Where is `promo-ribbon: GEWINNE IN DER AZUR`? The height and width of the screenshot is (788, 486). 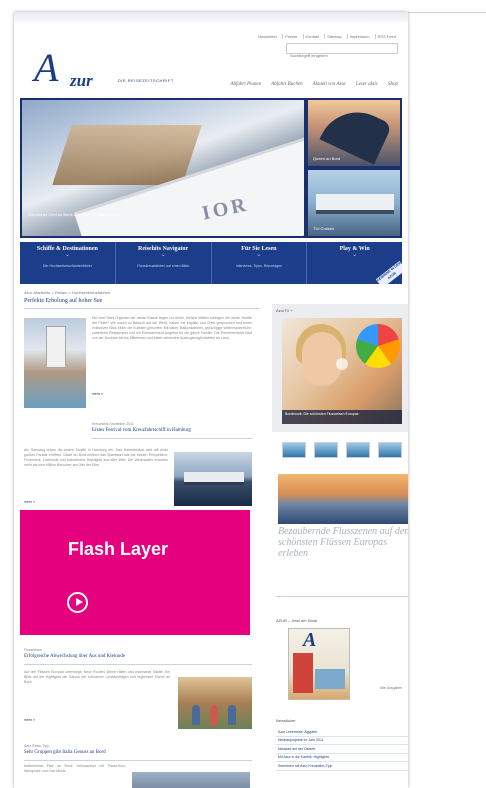
promo-ribbon: GEWINNE IN DER AZUR is located at coordinates (388, 272).